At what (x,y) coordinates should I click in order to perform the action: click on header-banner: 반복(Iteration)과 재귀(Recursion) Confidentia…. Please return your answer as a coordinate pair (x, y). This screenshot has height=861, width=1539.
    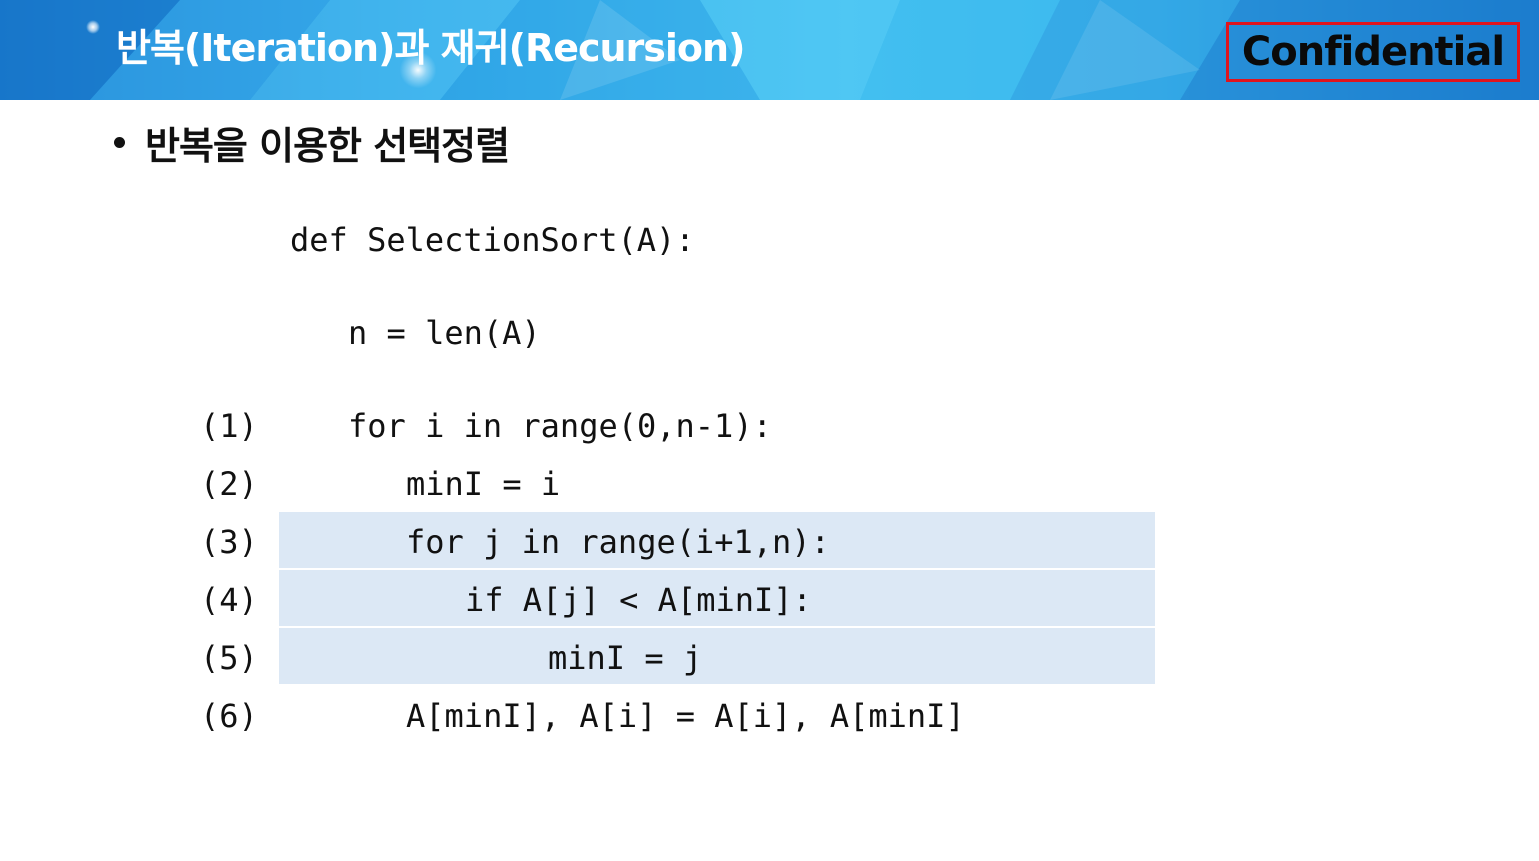
    Looking at the image, I should click on (769, 50).